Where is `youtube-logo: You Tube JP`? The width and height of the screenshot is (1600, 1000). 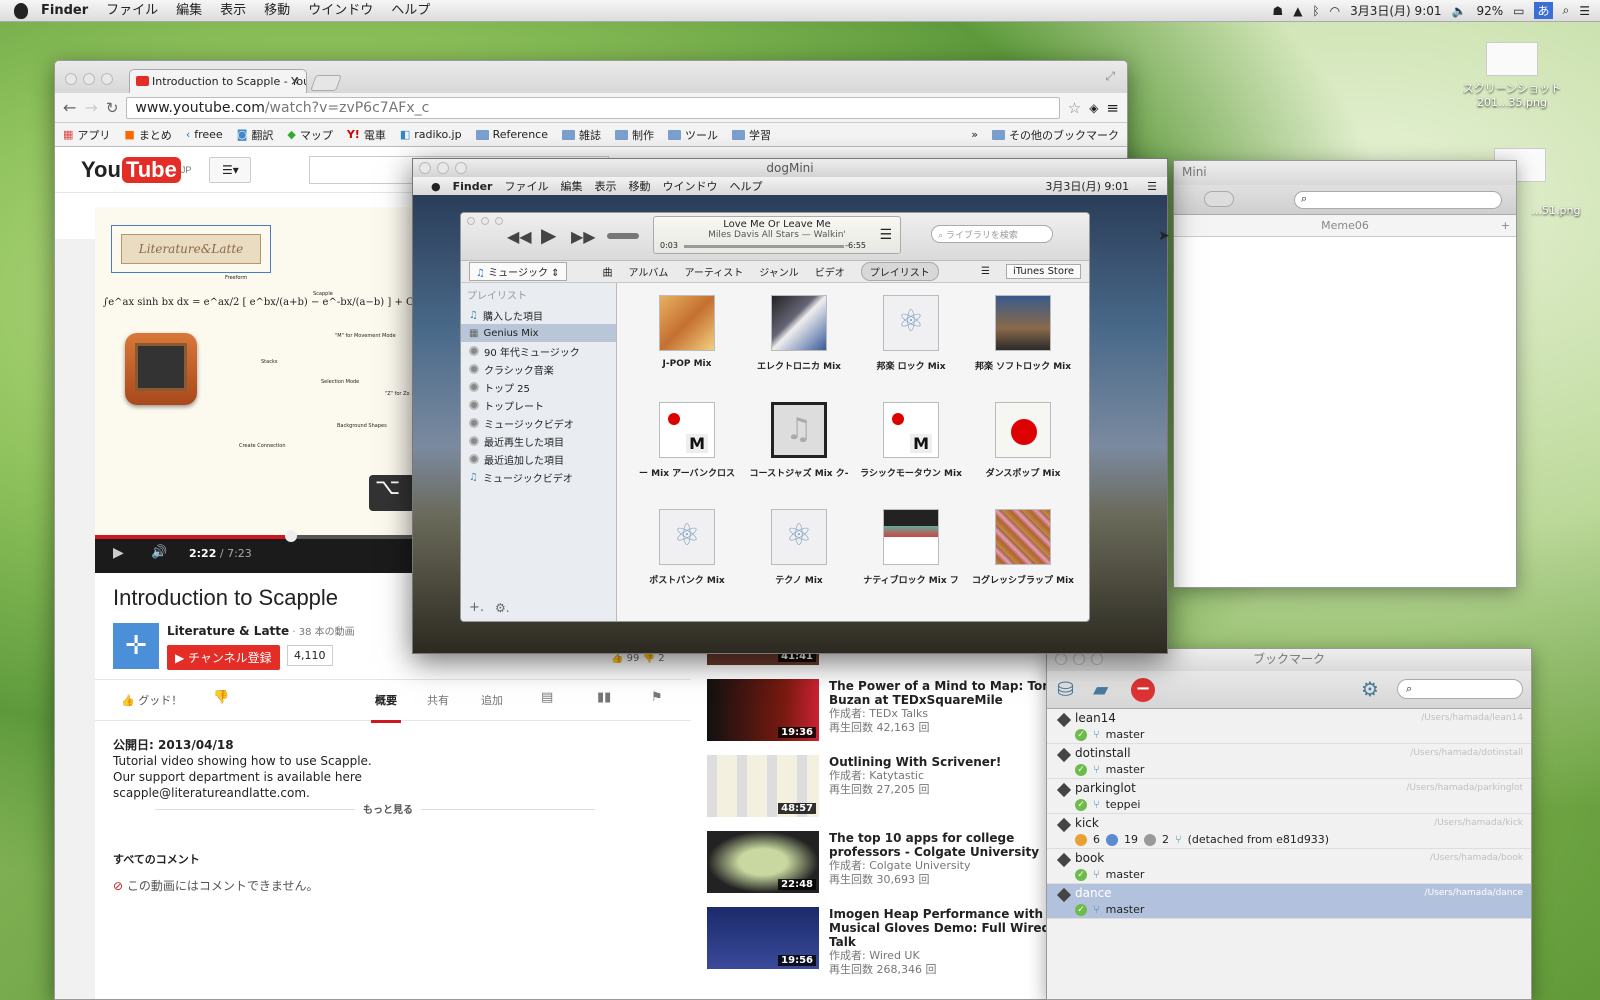 youtube-logo: You Tube JP is located at coordinates (136, 169).